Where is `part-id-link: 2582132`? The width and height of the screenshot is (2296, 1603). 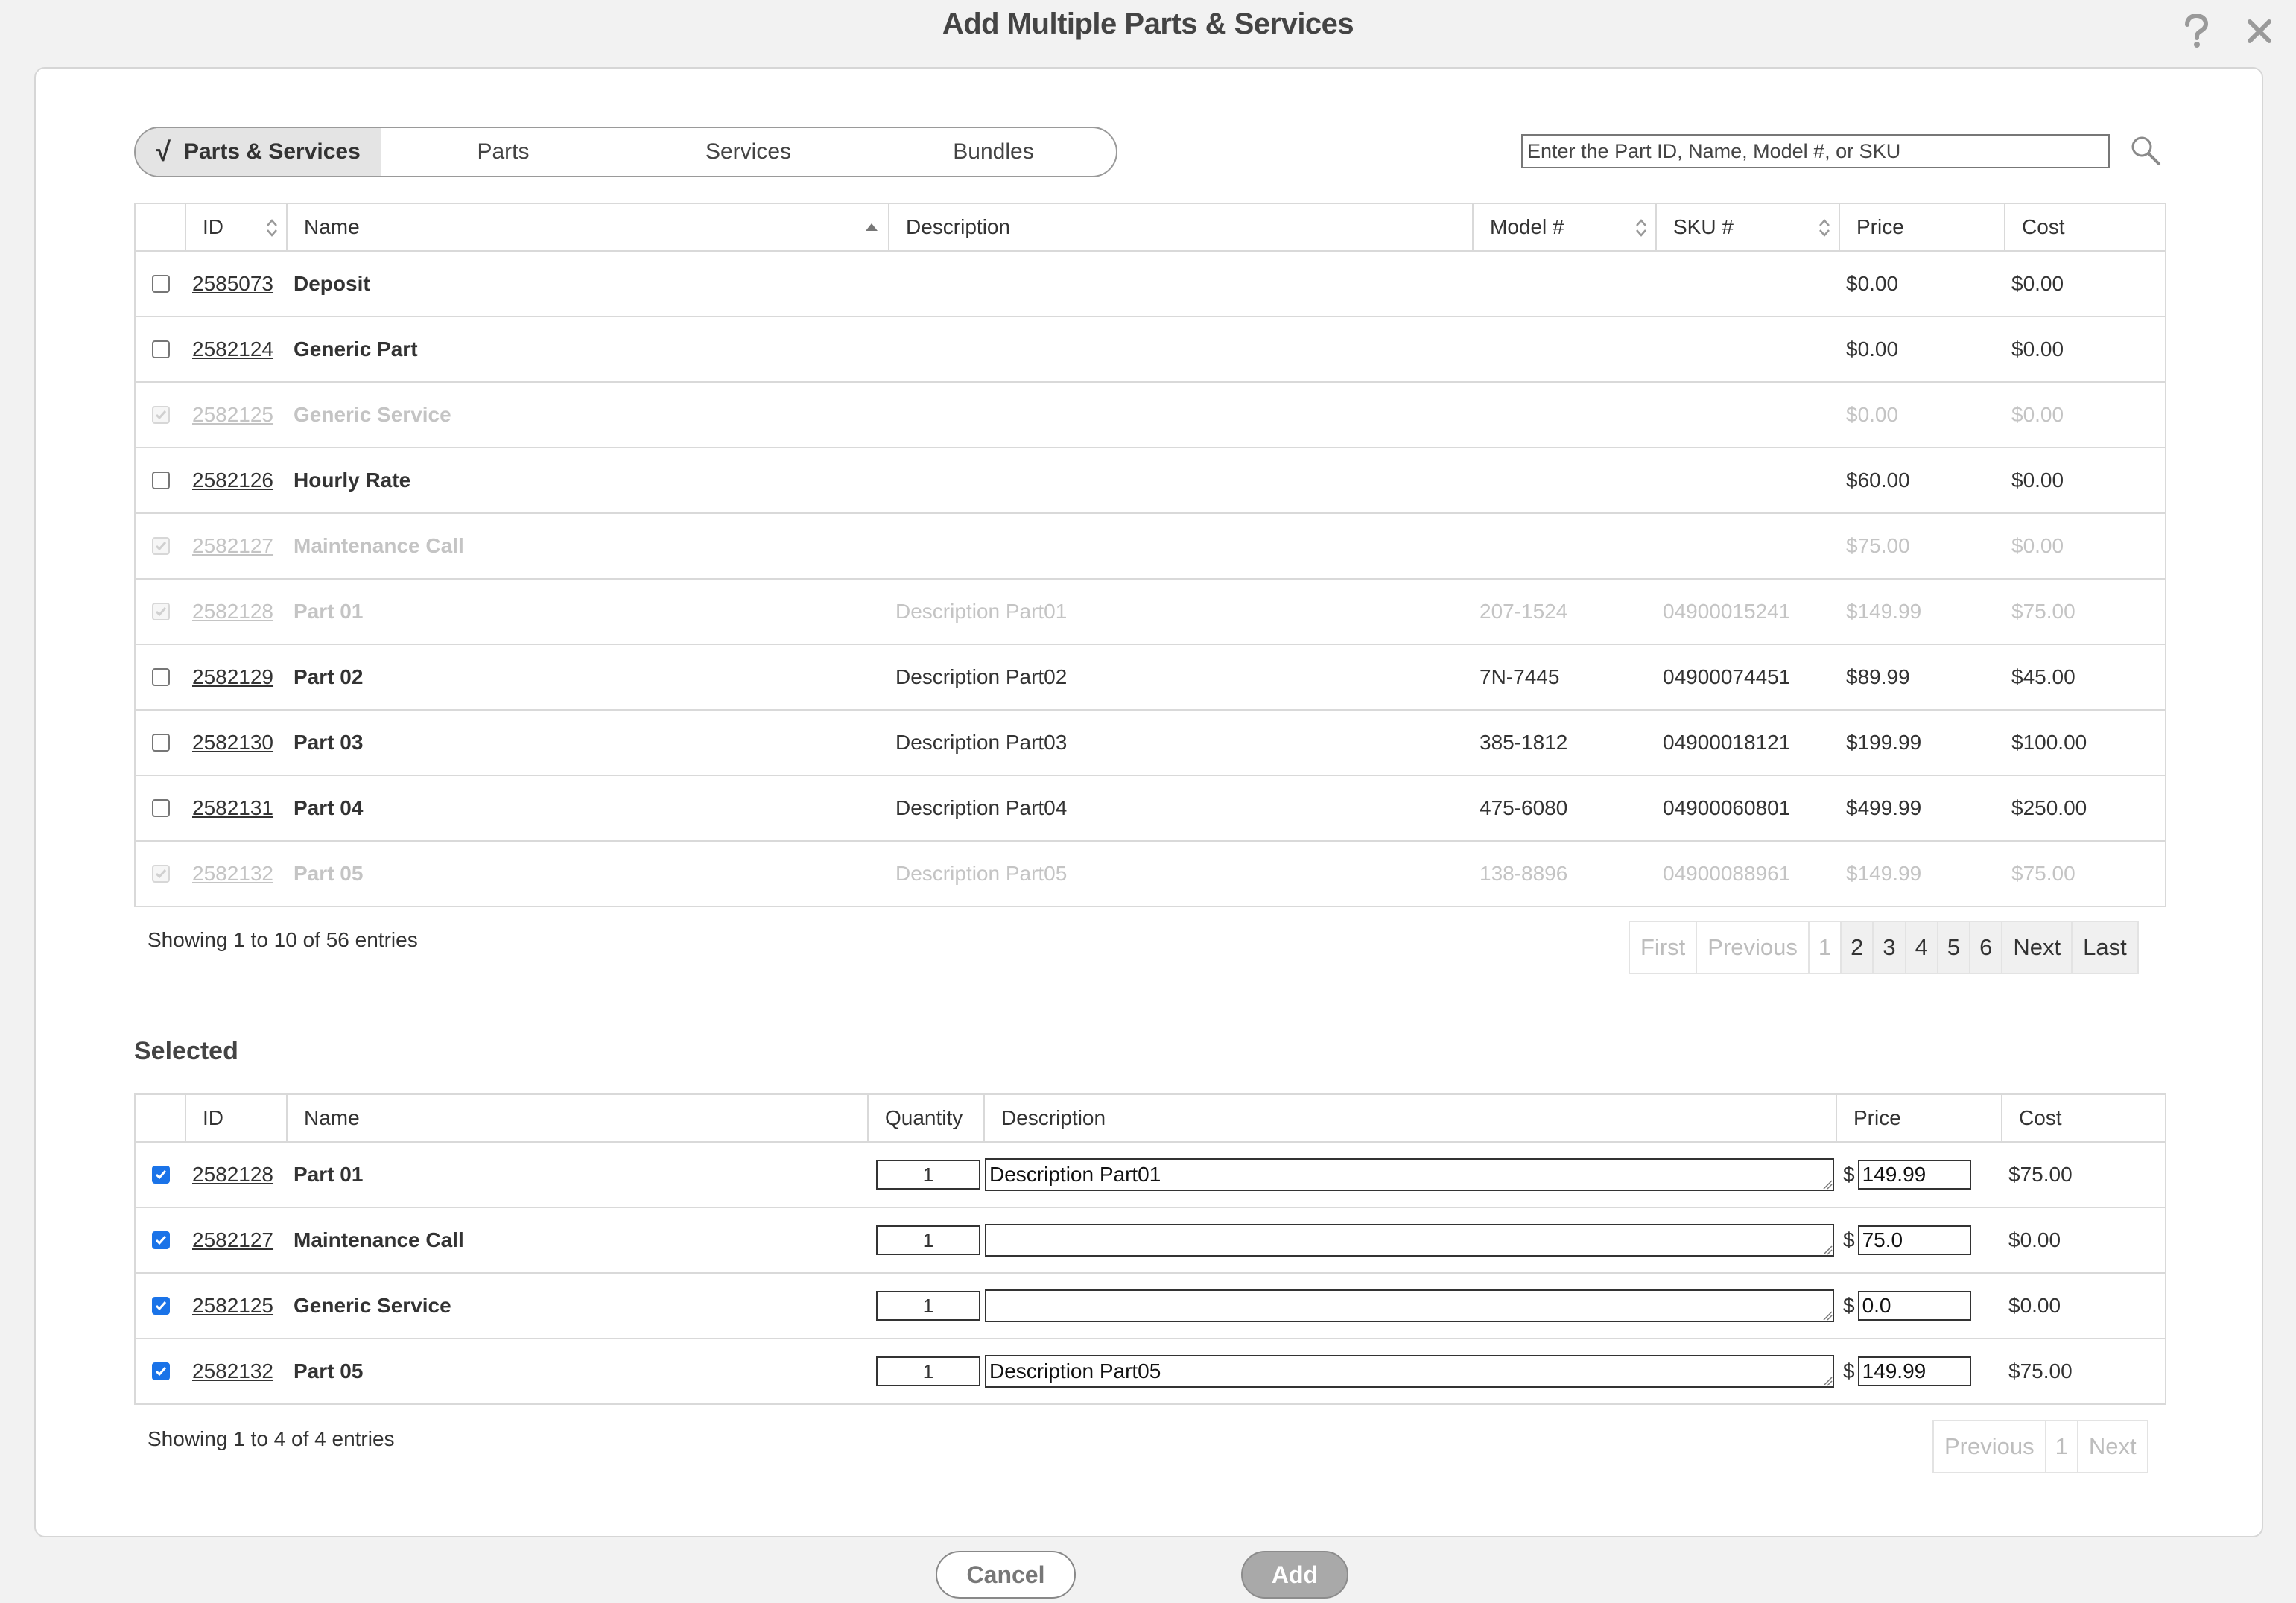 part-id-link: 2582132 is located at coordinates (233, 1371).